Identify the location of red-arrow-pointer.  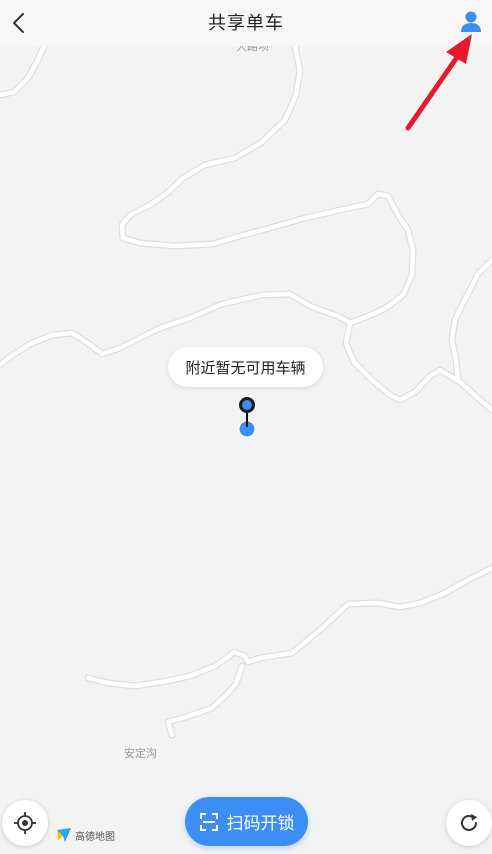
(438, 82).